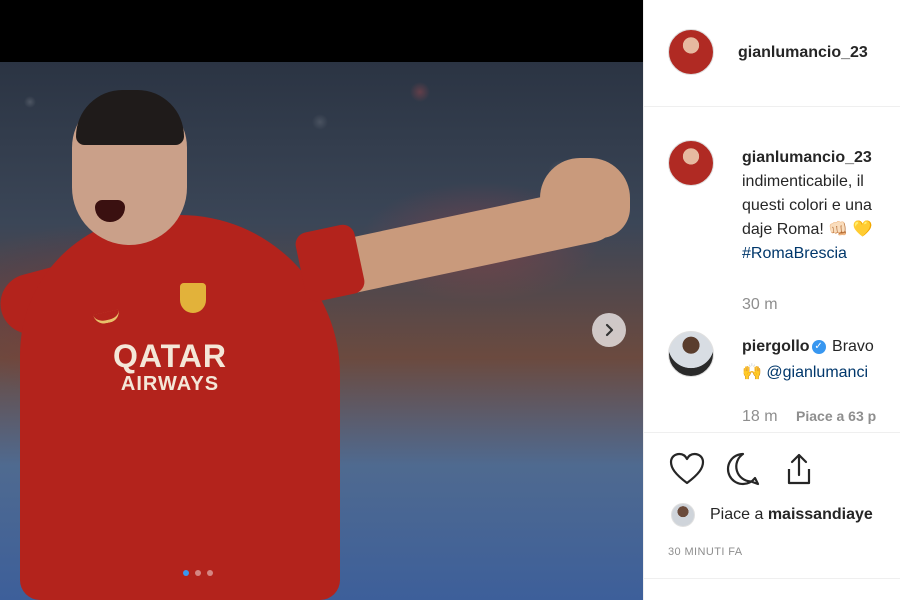 This screenshot has height=600, width=900. What do you see at coordinates (705, 552) in the screenshot?
I see `post-timestamp: 30 MINUTI FA` at bounding box center [705, 552].